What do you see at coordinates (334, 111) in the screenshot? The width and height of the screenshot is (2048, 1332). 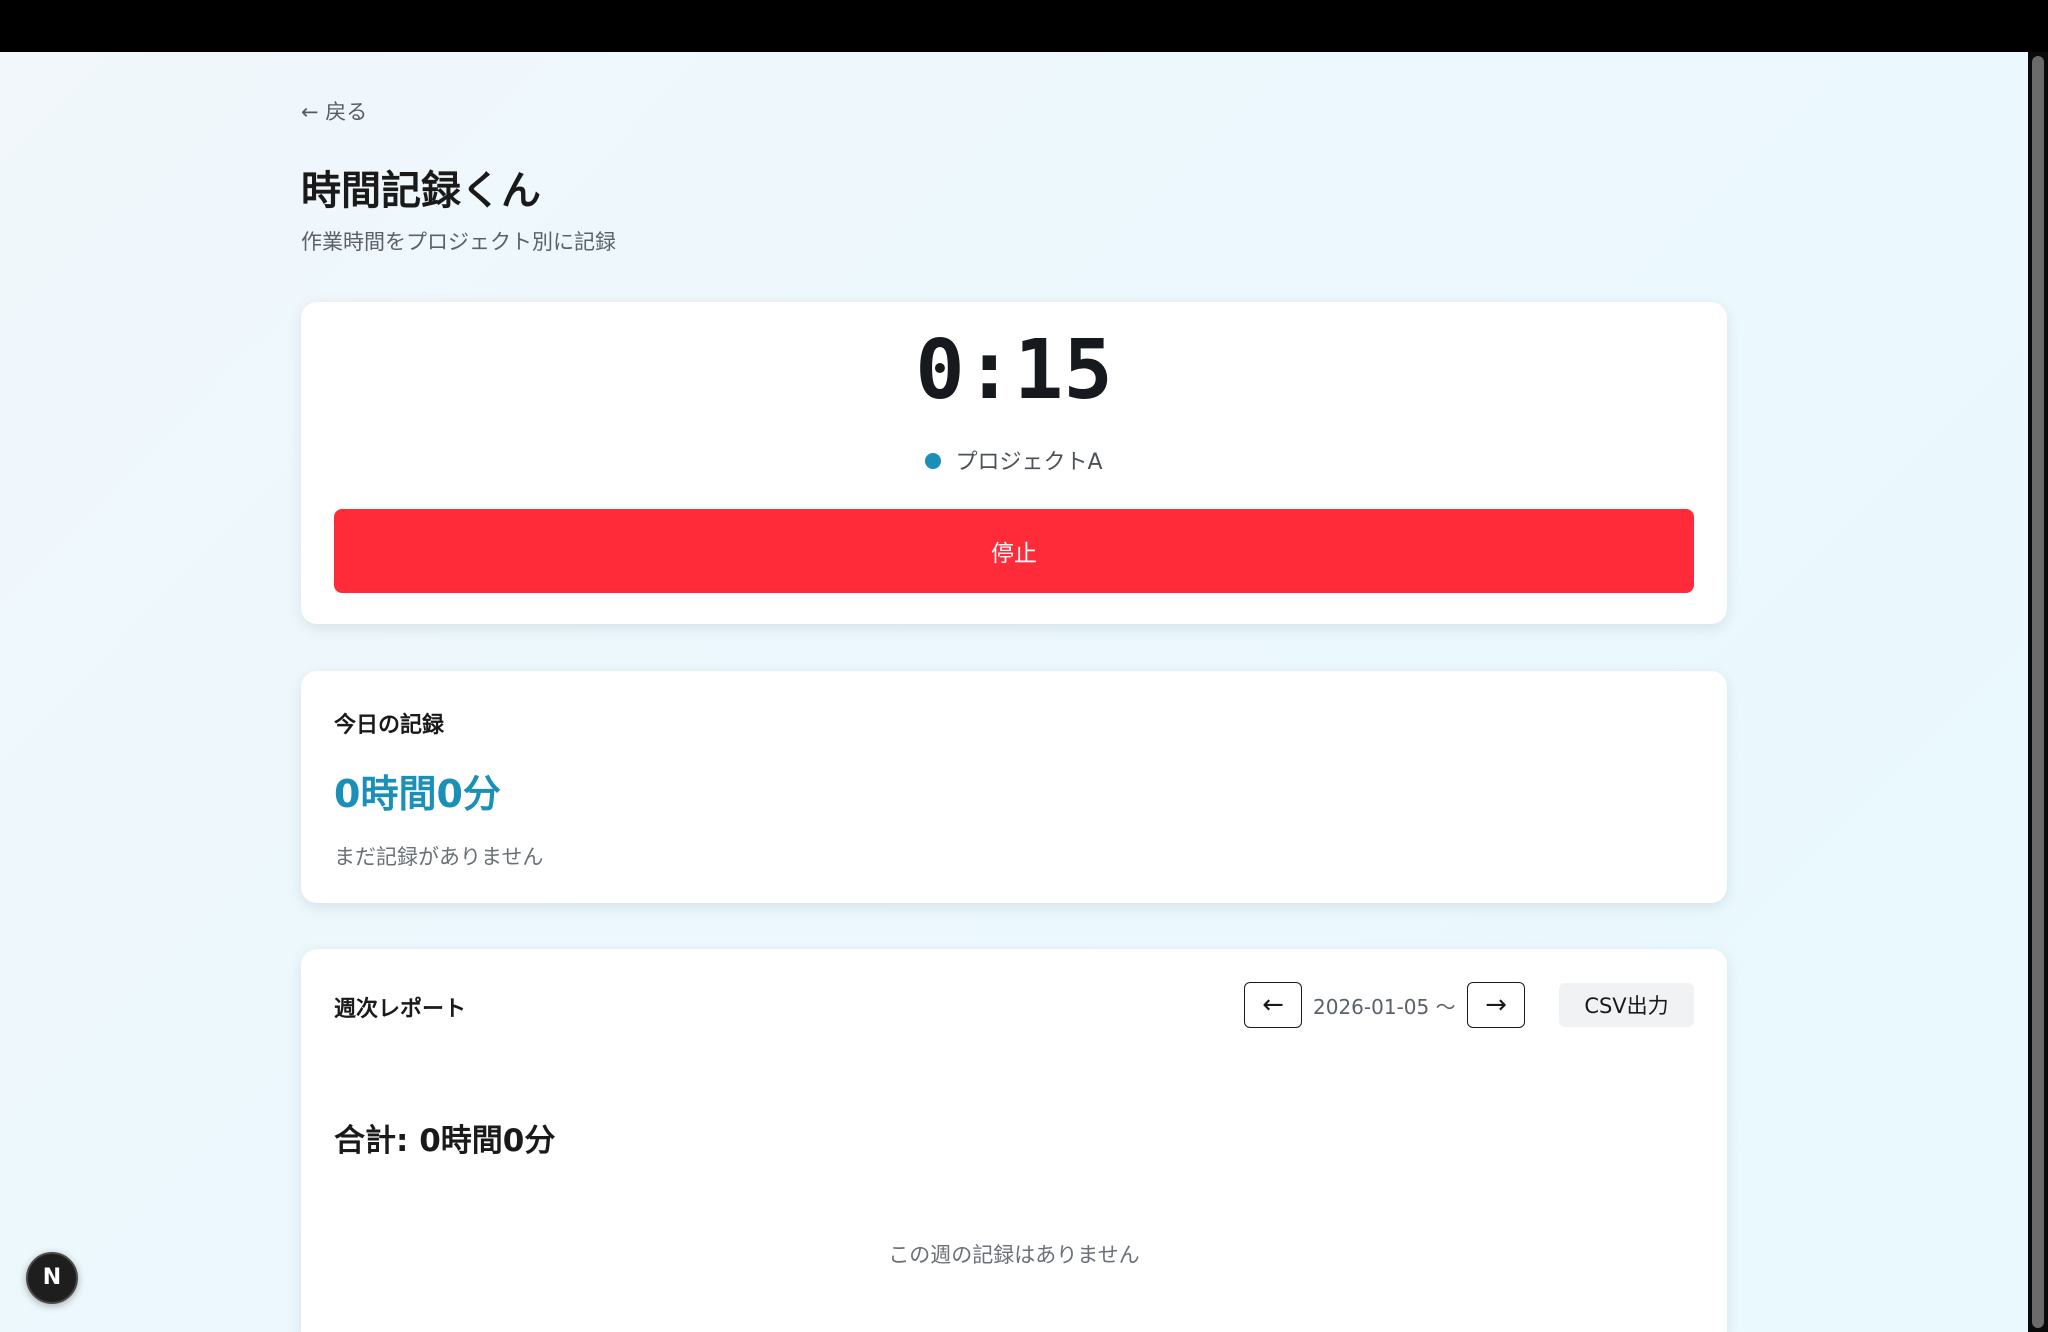 I see `back-link: ← 戻る` at bounding box center [334, 111].